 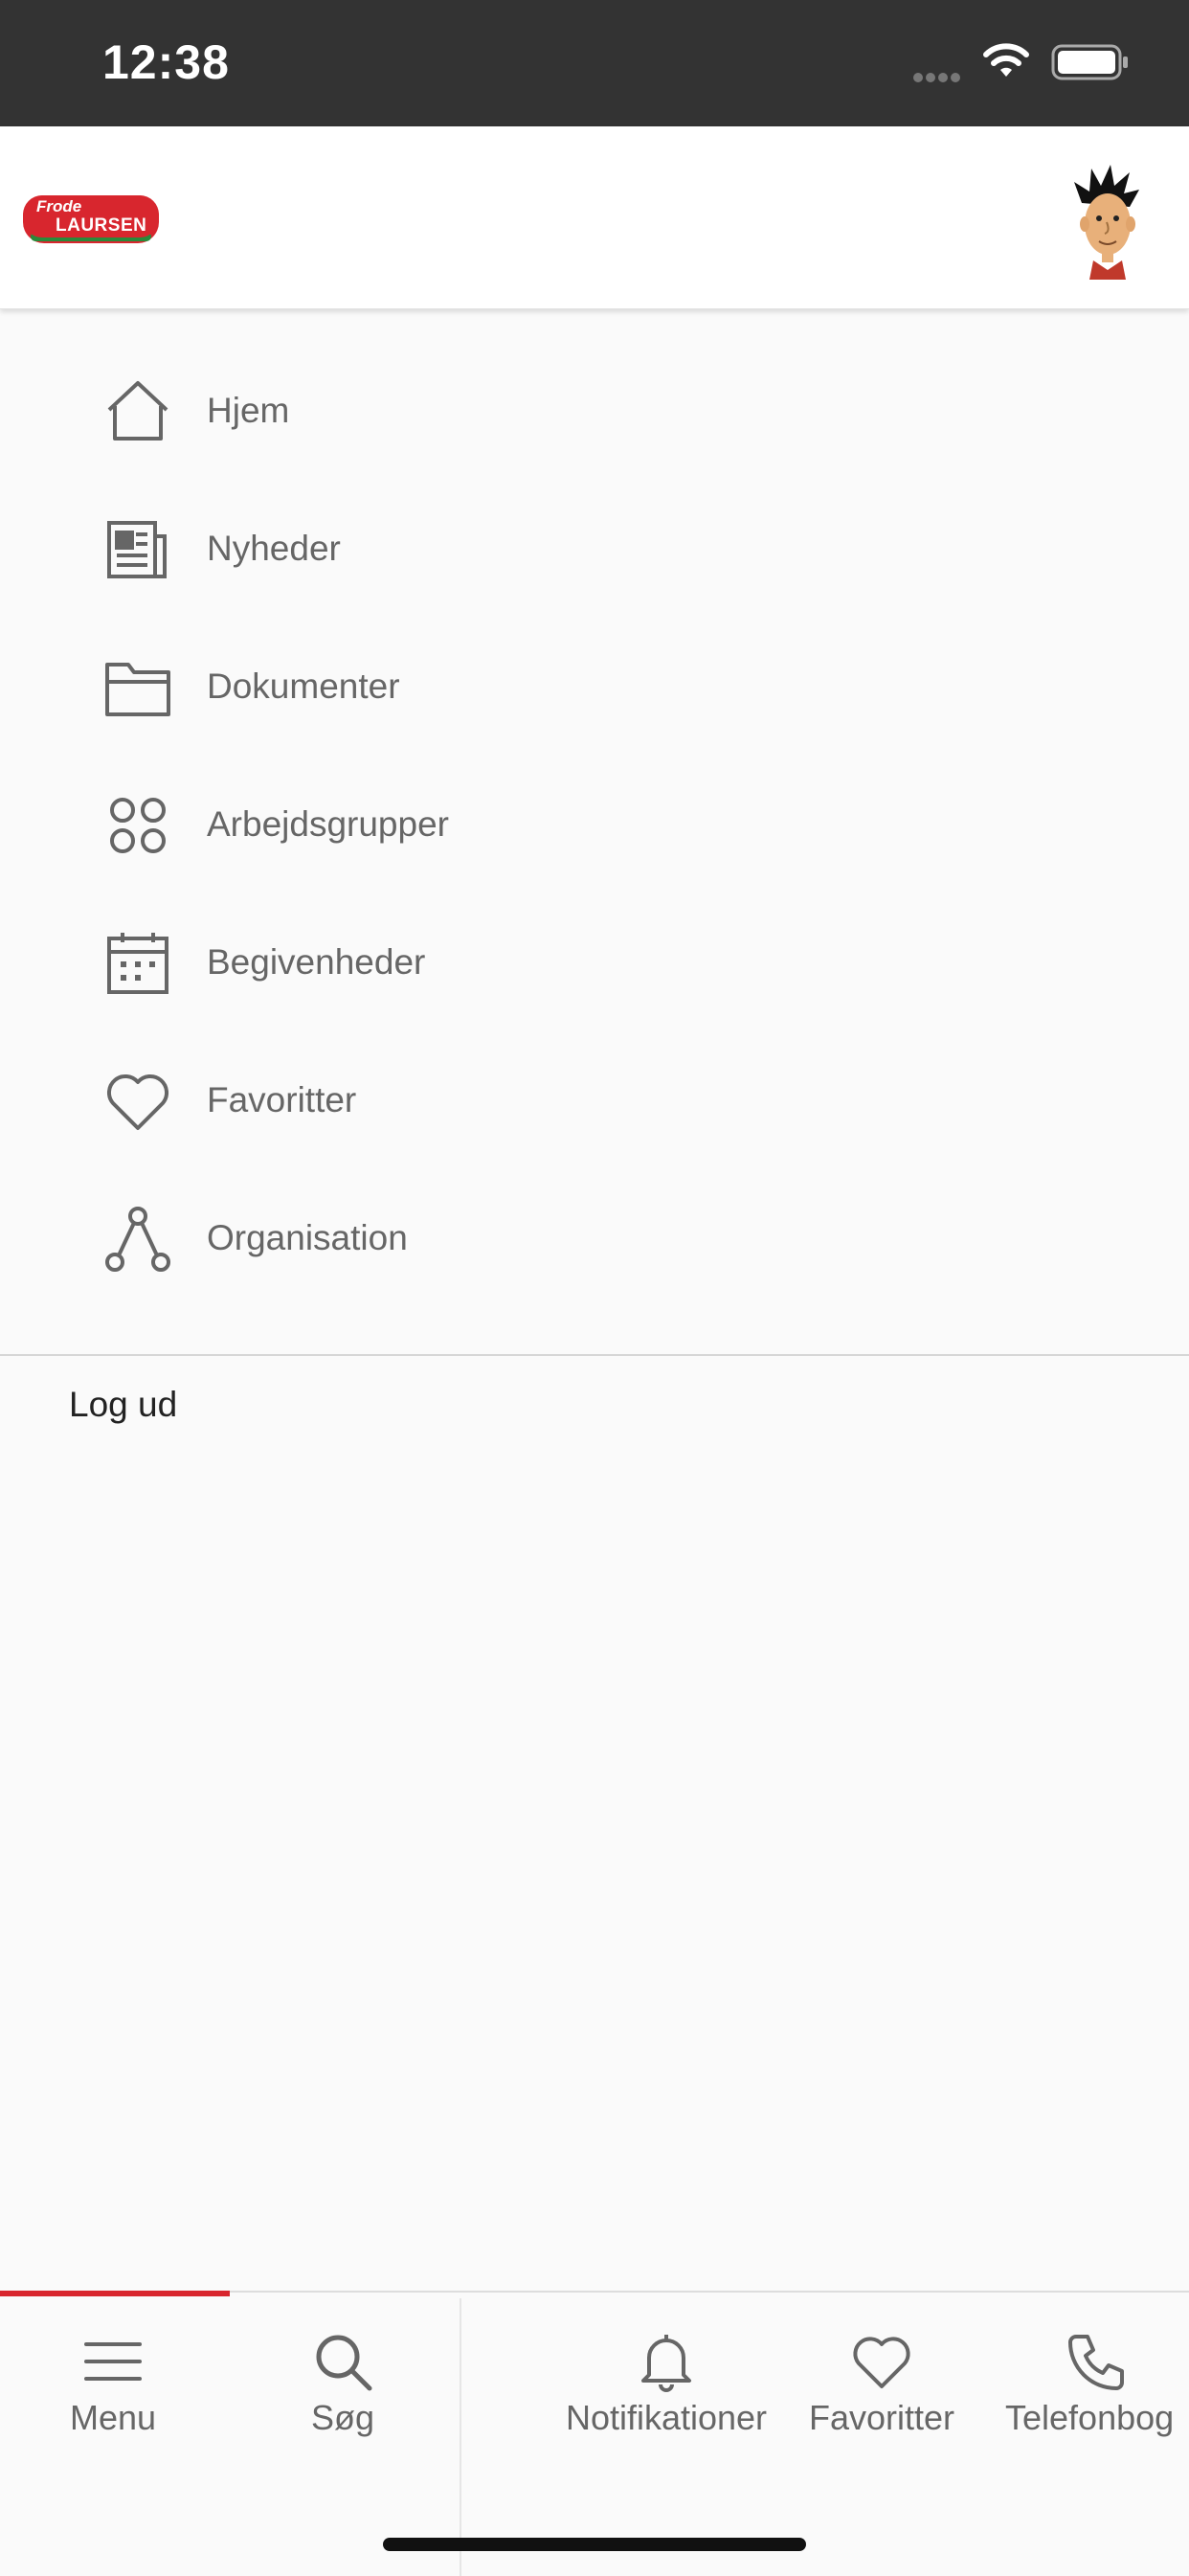 What do you see at coordinates (59, 206) in the screenshot?
I see `logo-text-frode: Frode` at bounding box center [59, 206].